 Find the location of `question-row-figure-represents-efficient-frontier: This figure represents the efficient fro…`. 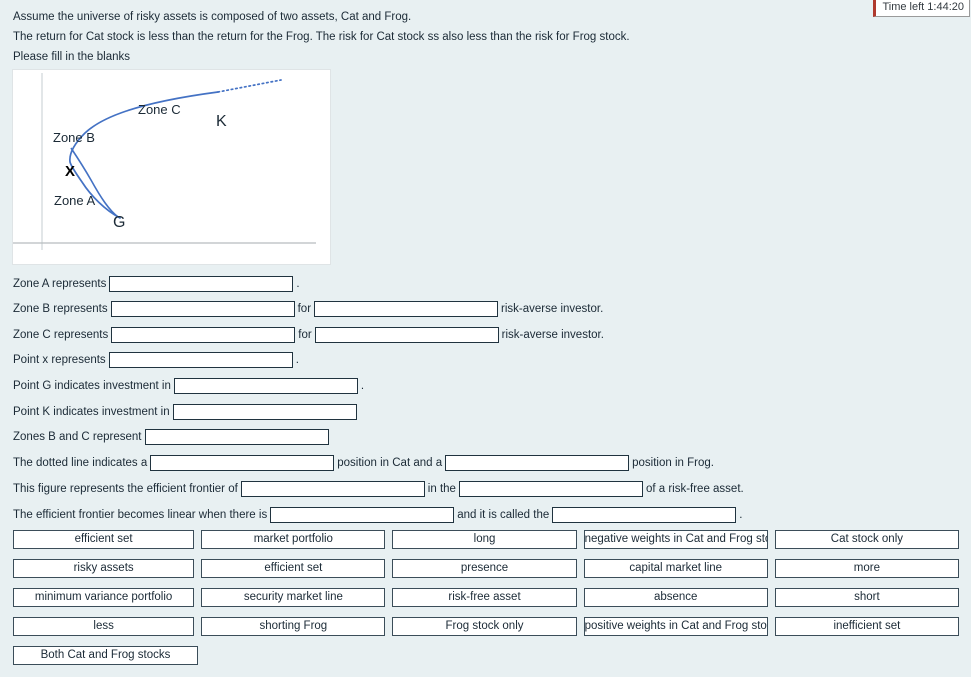

question-row-figure-represents-efficient-frontier: This figure represents the efficient fro… is located at coordinates (378, 489).